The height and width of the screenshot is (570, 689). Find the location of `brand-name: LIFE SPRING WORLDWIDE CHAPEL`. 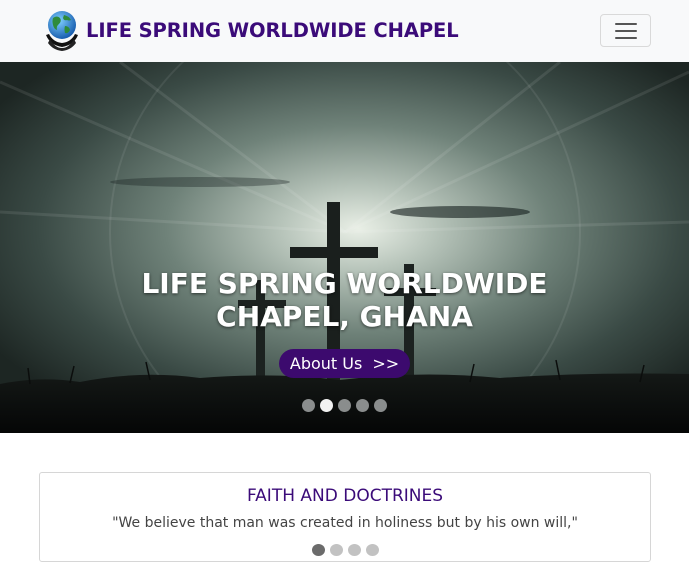

brand-name: LIFE SPRING WORLDWIDE CHAPEL is located at coordinates (272, 30).